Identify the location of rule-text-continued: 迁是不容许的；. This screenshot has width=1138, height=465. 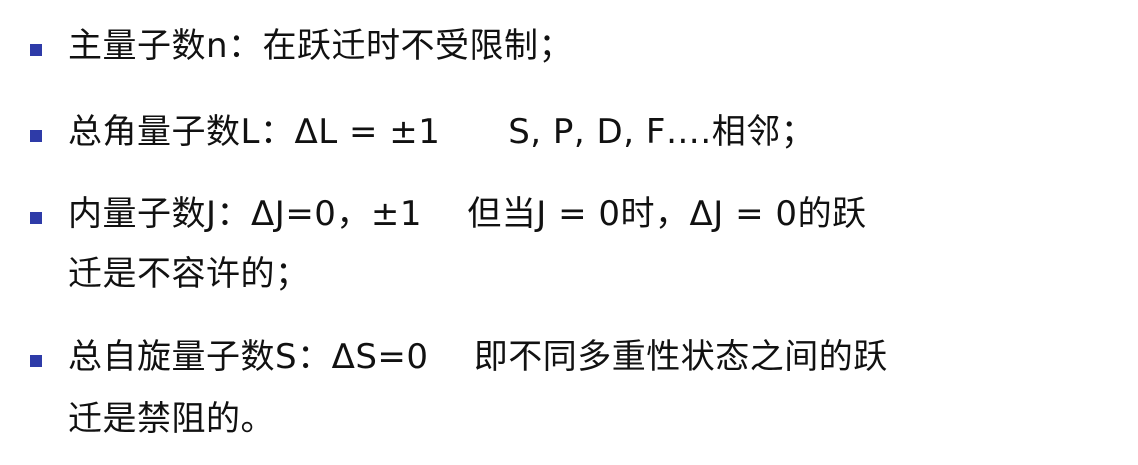
(189, 274).